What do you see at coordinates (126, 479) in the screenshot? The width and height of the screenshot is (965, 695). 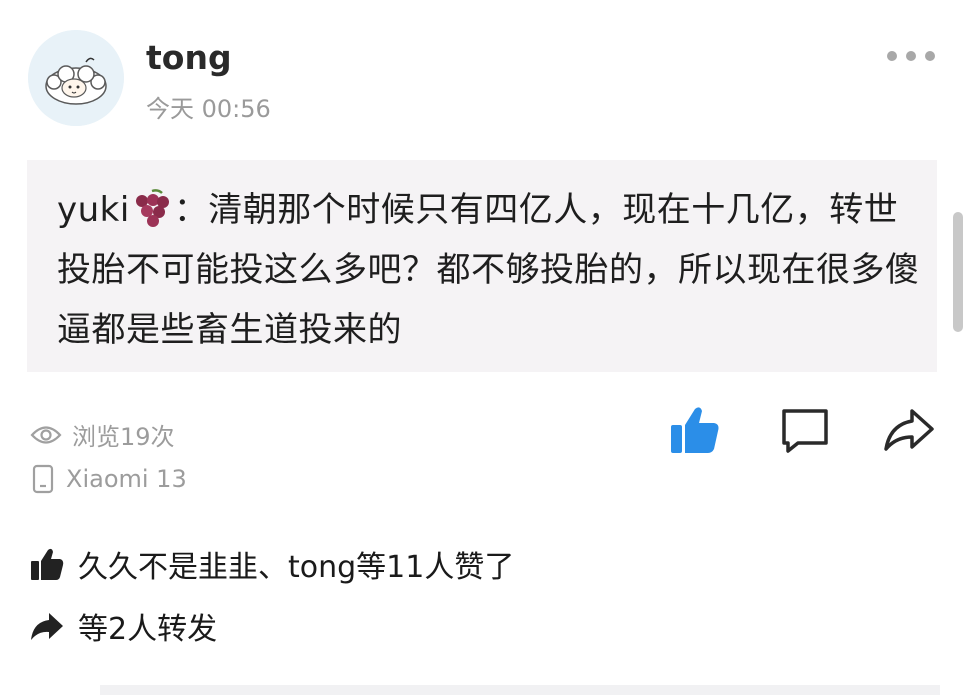 I see `device-name: Xiaomi 13` at bounding box center [126, 479].